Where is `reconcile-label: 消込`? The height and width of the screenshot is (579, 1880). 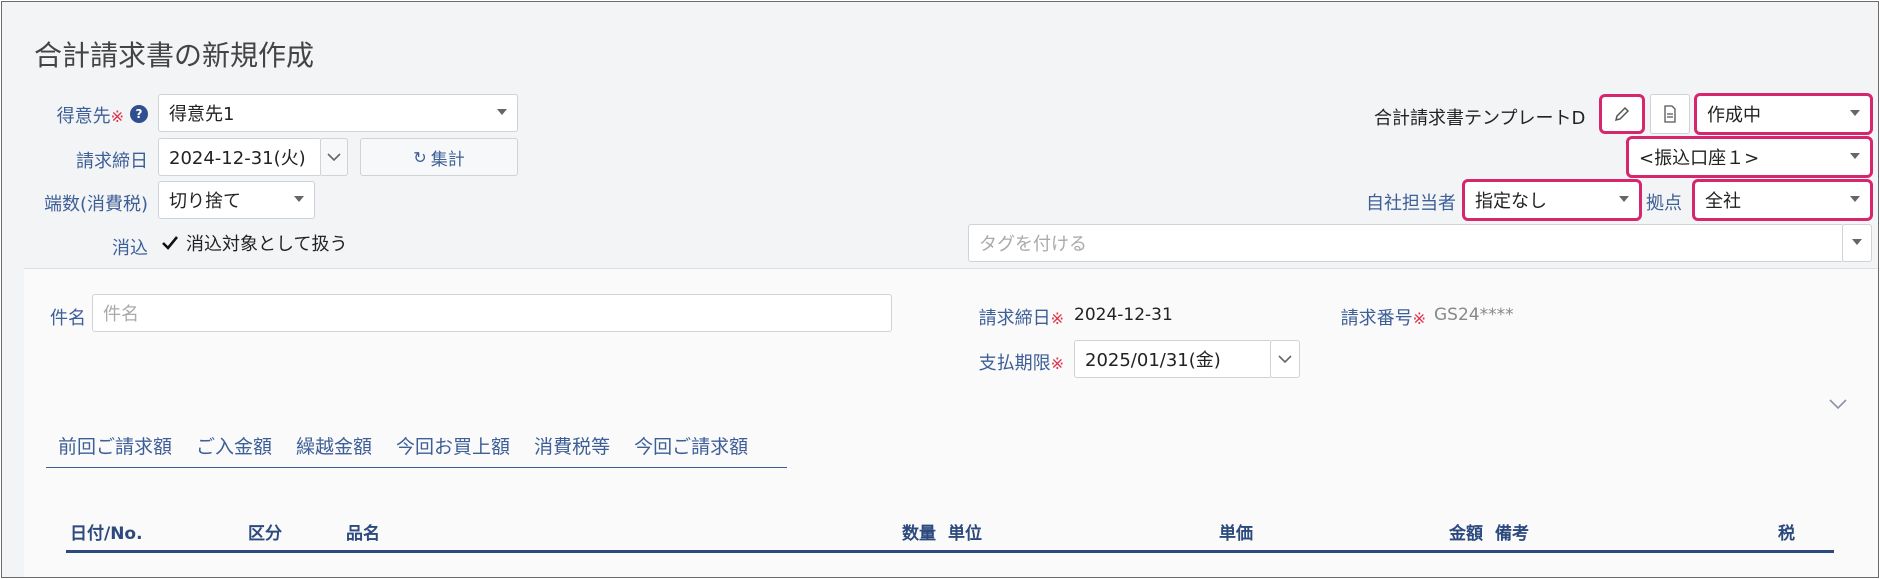
reconcile-label: 消込 is located at coordinates (130, 248).